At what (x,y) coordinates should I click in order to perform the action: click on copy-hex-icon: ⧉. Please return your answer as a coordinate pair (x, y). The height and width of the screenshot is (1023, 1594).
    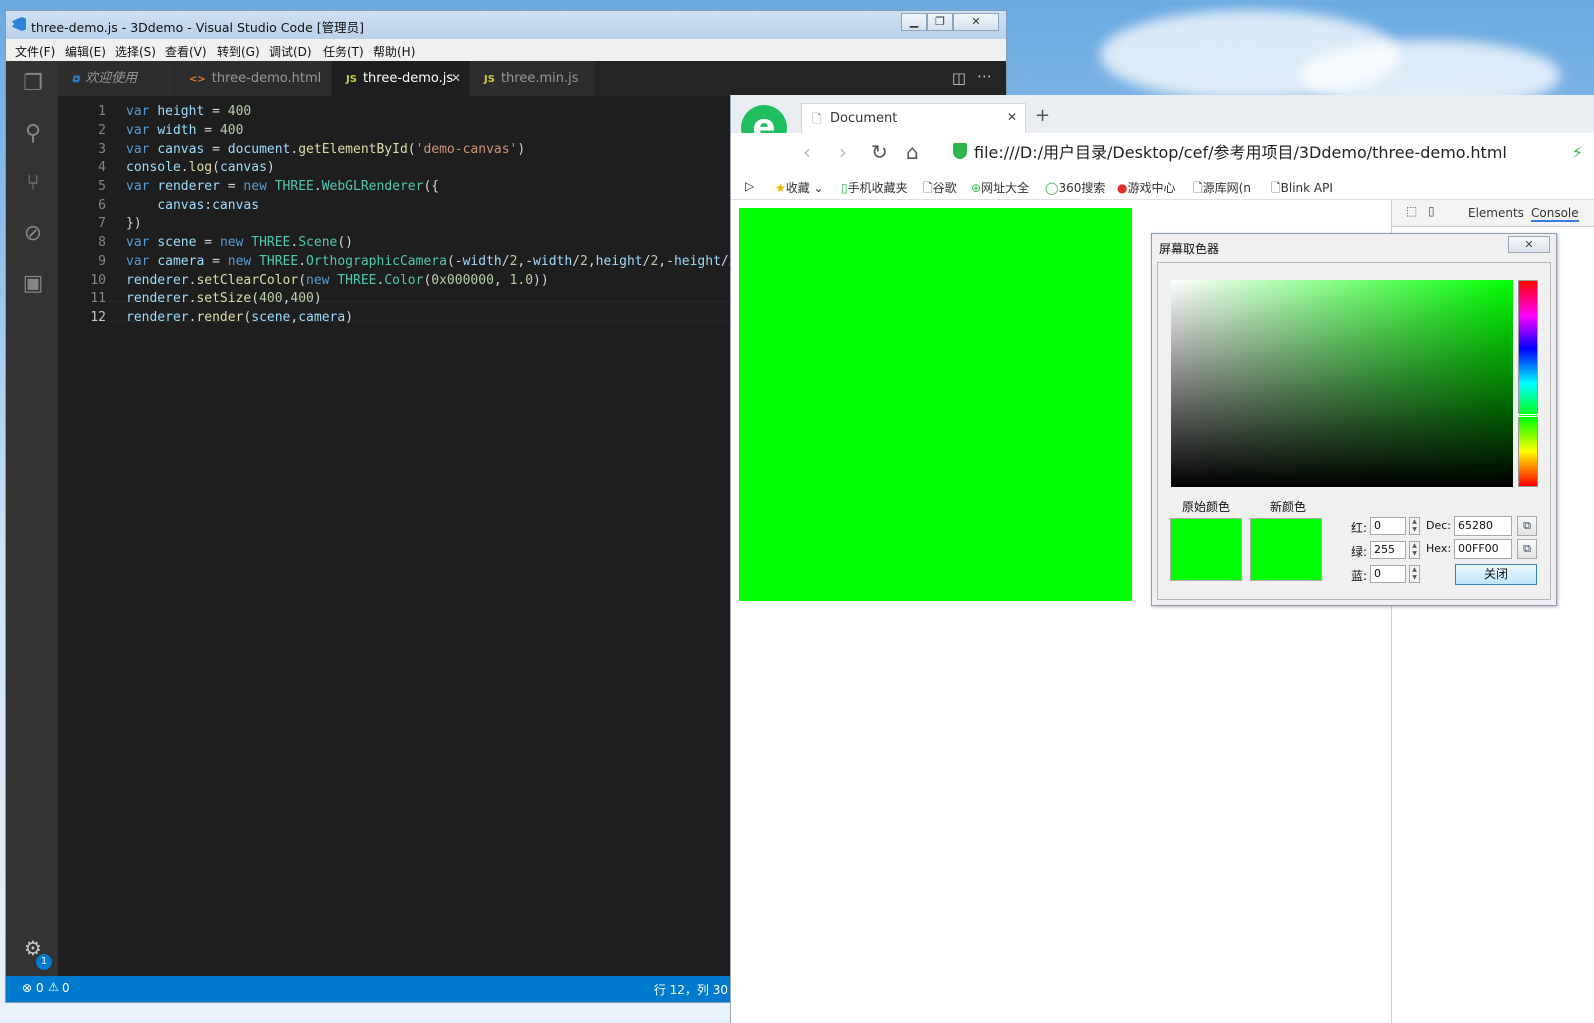
    Looking at the image, I should click on (1527, 549).